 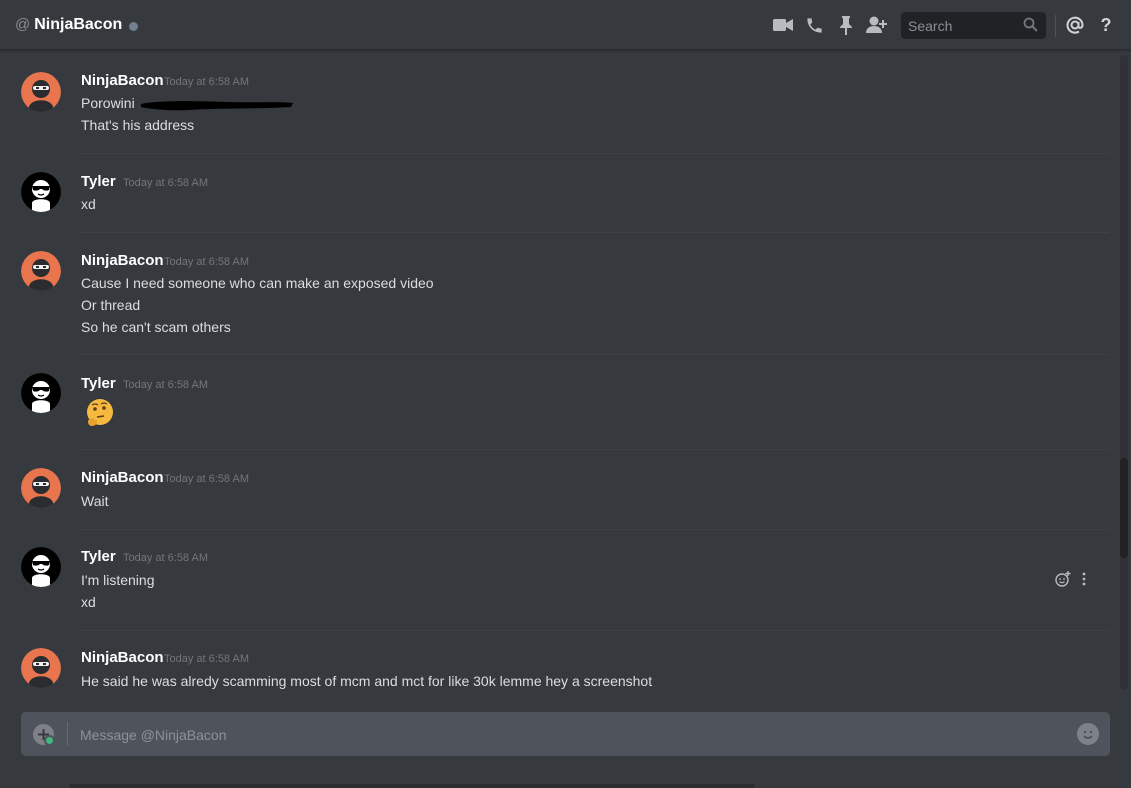 I want to click on channel-header: @ NinjaBacon ?, so click(x=565, y=25).